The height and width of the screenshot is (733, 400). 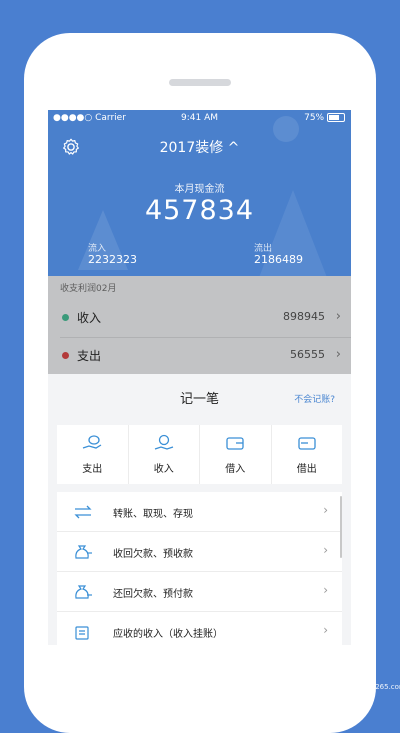 I want to click on profit-section-label: 收支利润02月, so click(x=88, y=289).